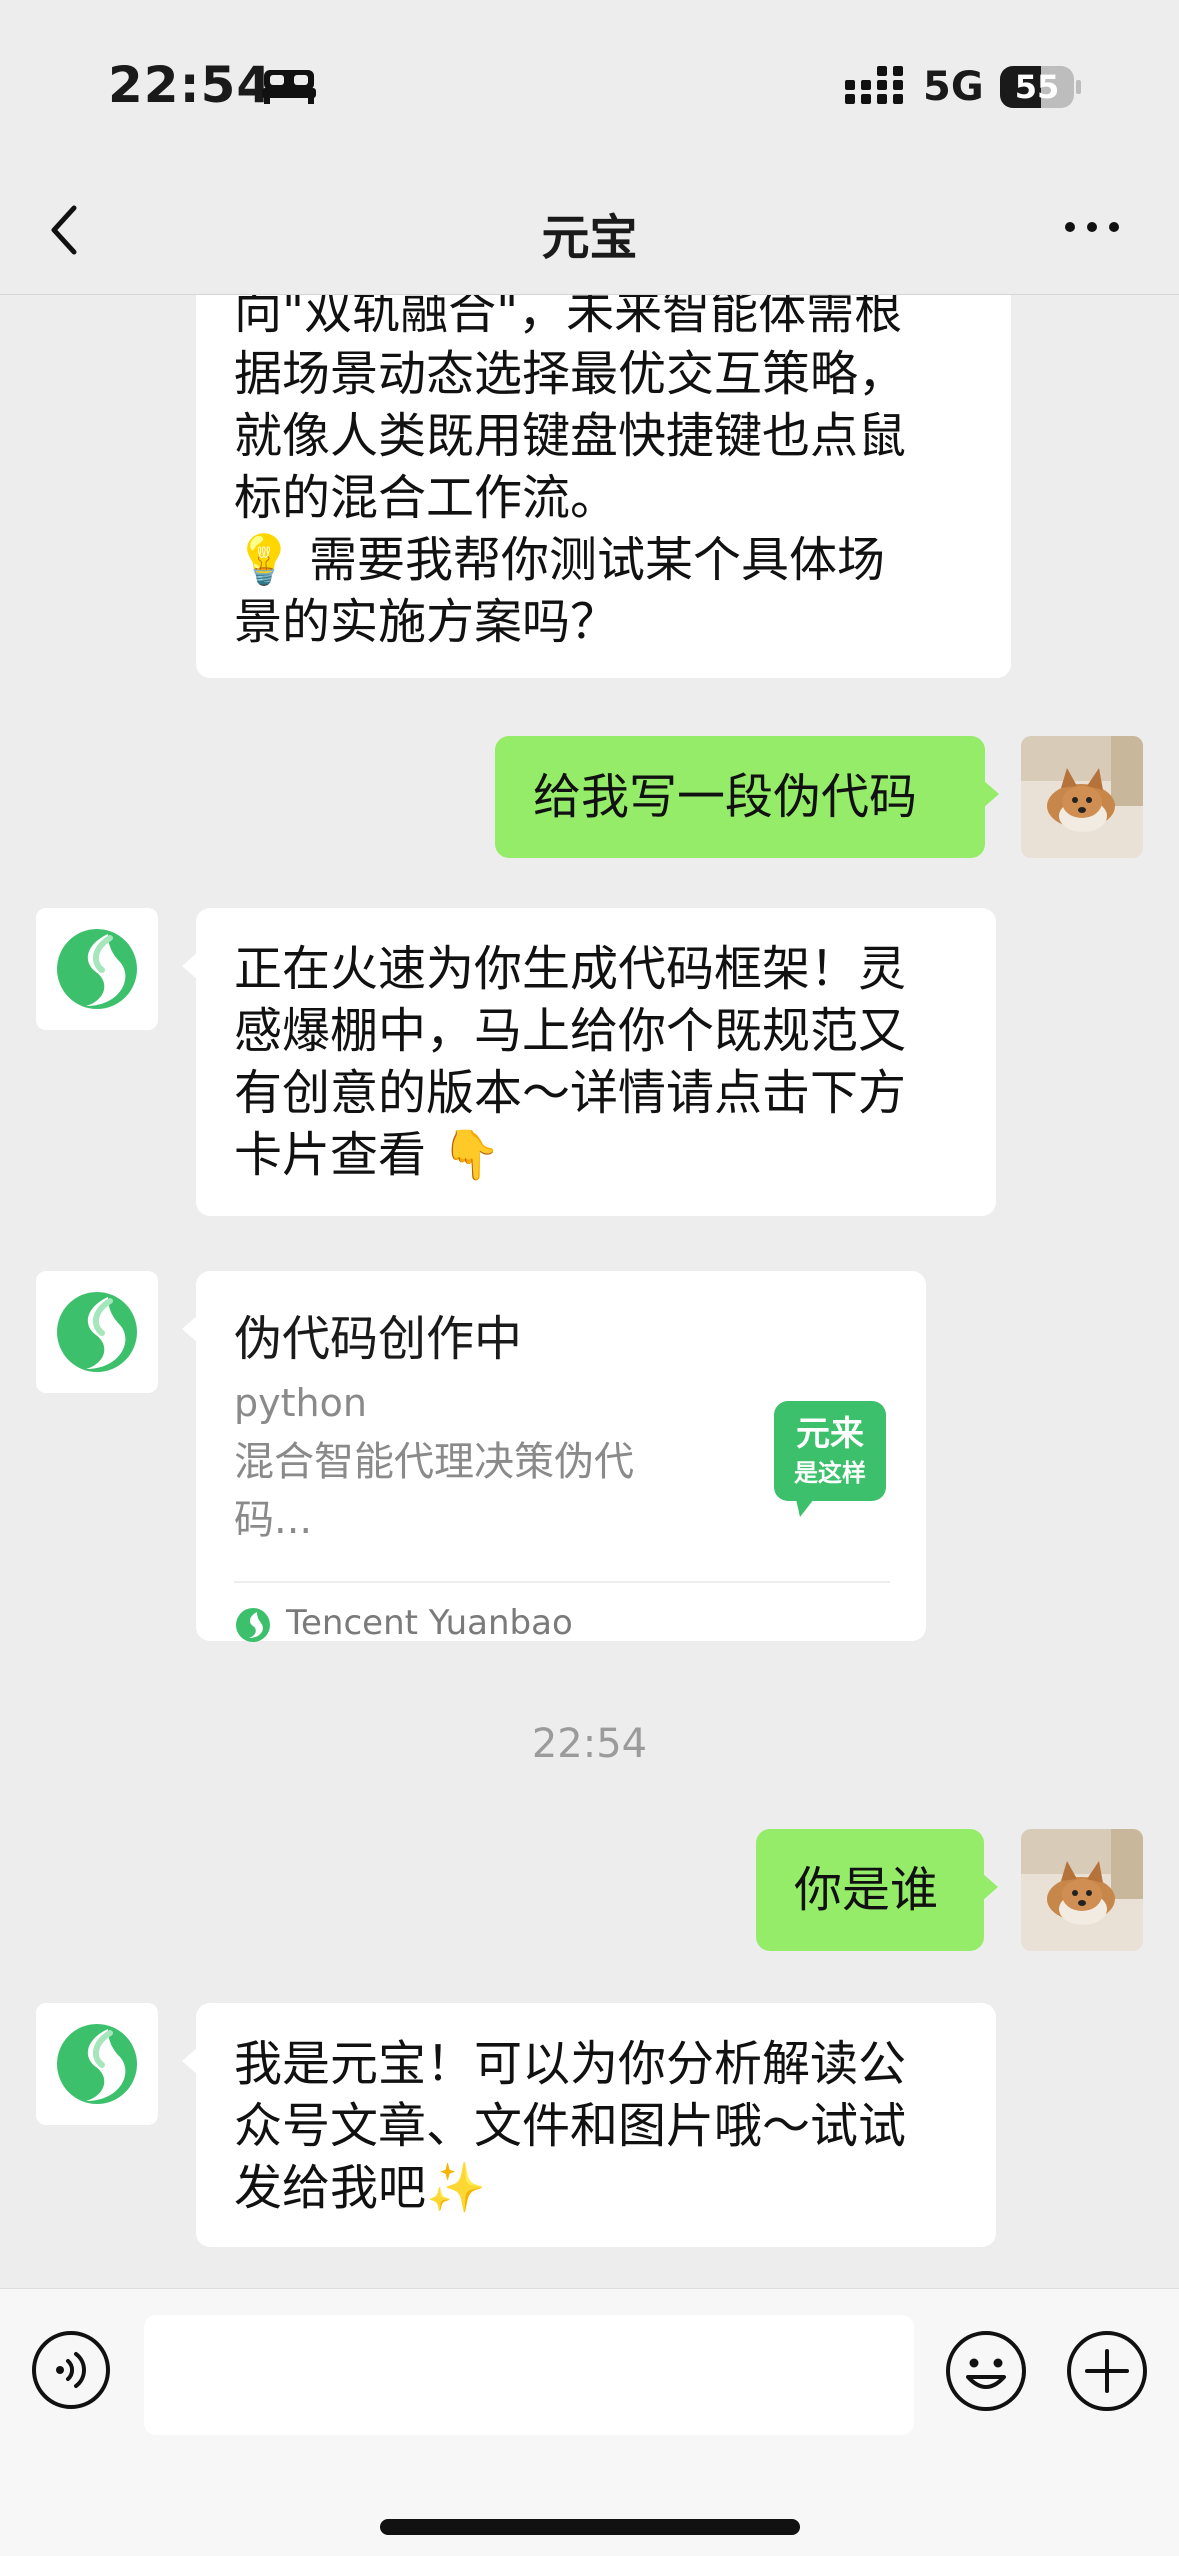 This screenshot has height=2556, width=1179. What do you see at coordinates (866, 1890) in the screenshot?
I see `message-text: 你是谁` at bounding box center [866, 1890].